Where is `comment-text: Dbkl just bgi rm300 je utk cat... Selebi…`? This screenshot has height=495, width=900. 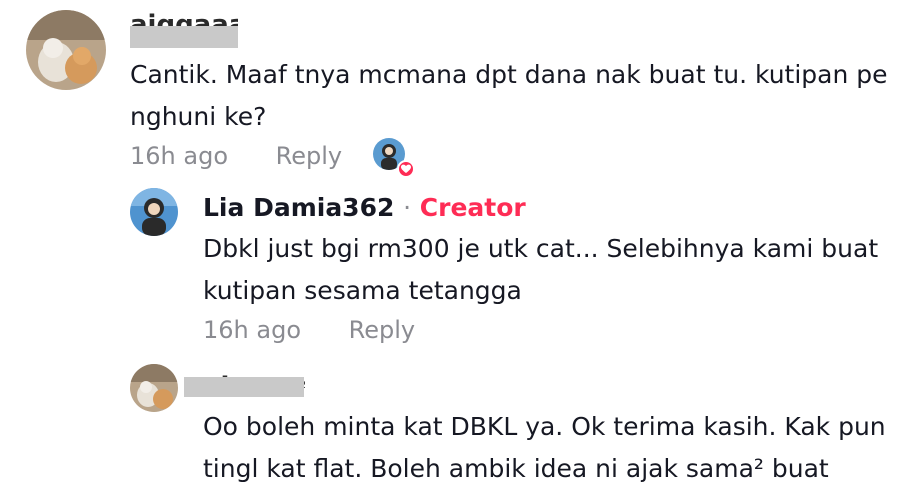 comment-text: Dbkl just bgi rm300 je utk cat... Selebi… is located at coordinates (541, 269).